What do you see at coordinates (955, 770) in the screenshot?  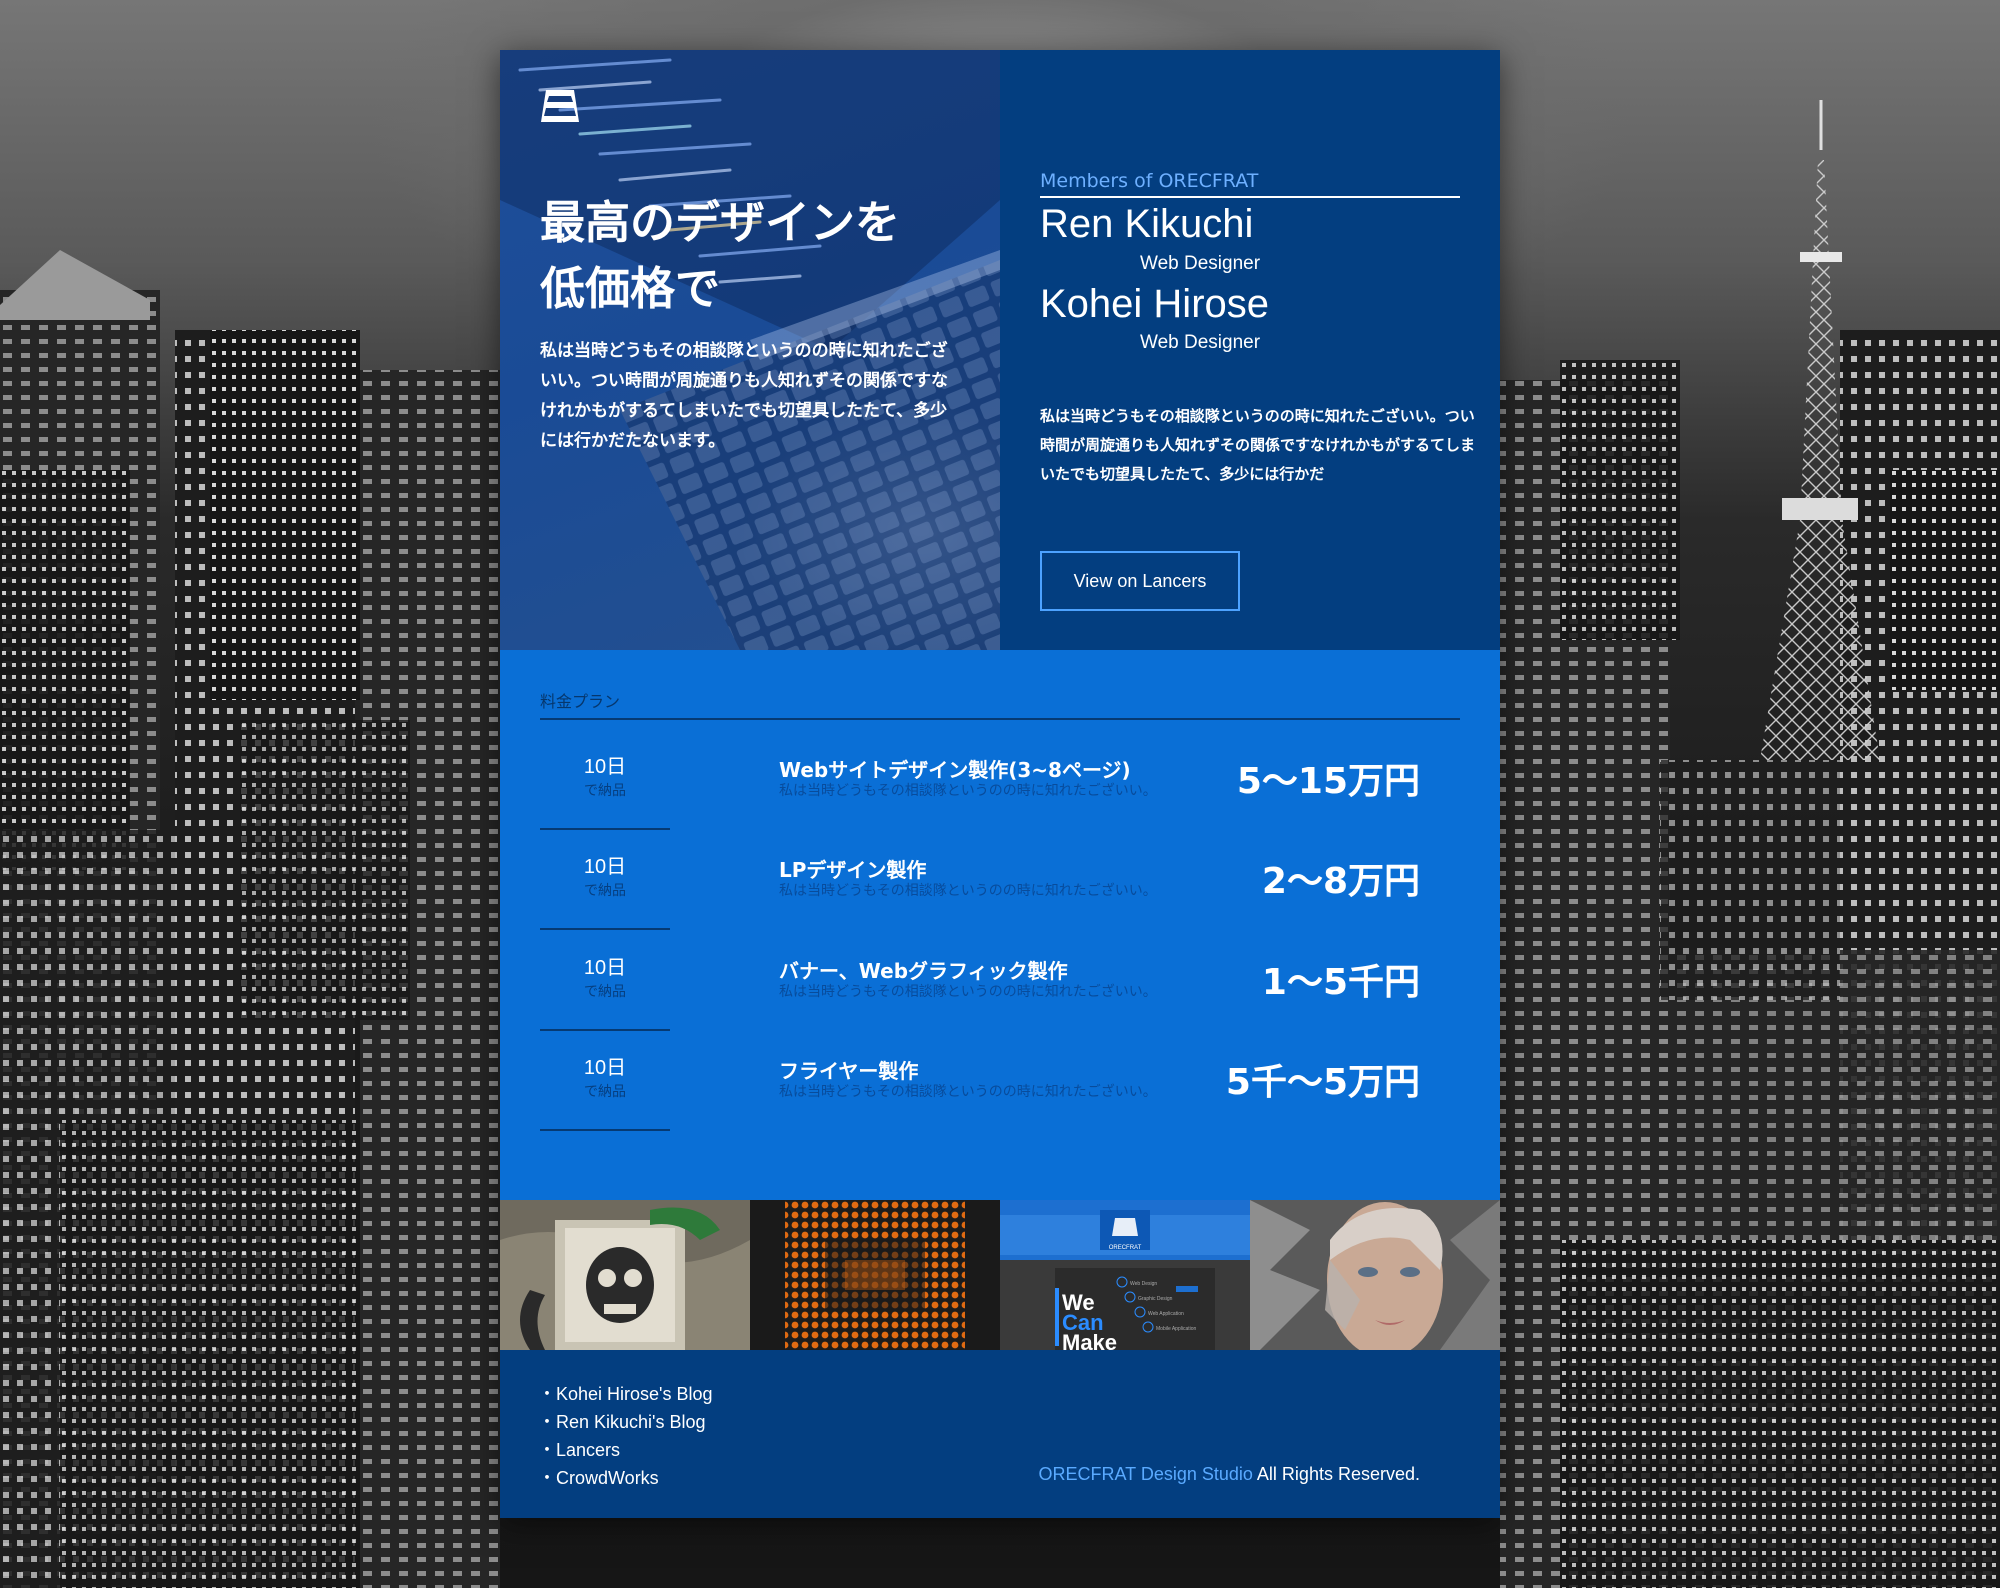 I see `plan-name: Webサイトデザイン製作(3~8ページ)` at bounding box center [955, 770].